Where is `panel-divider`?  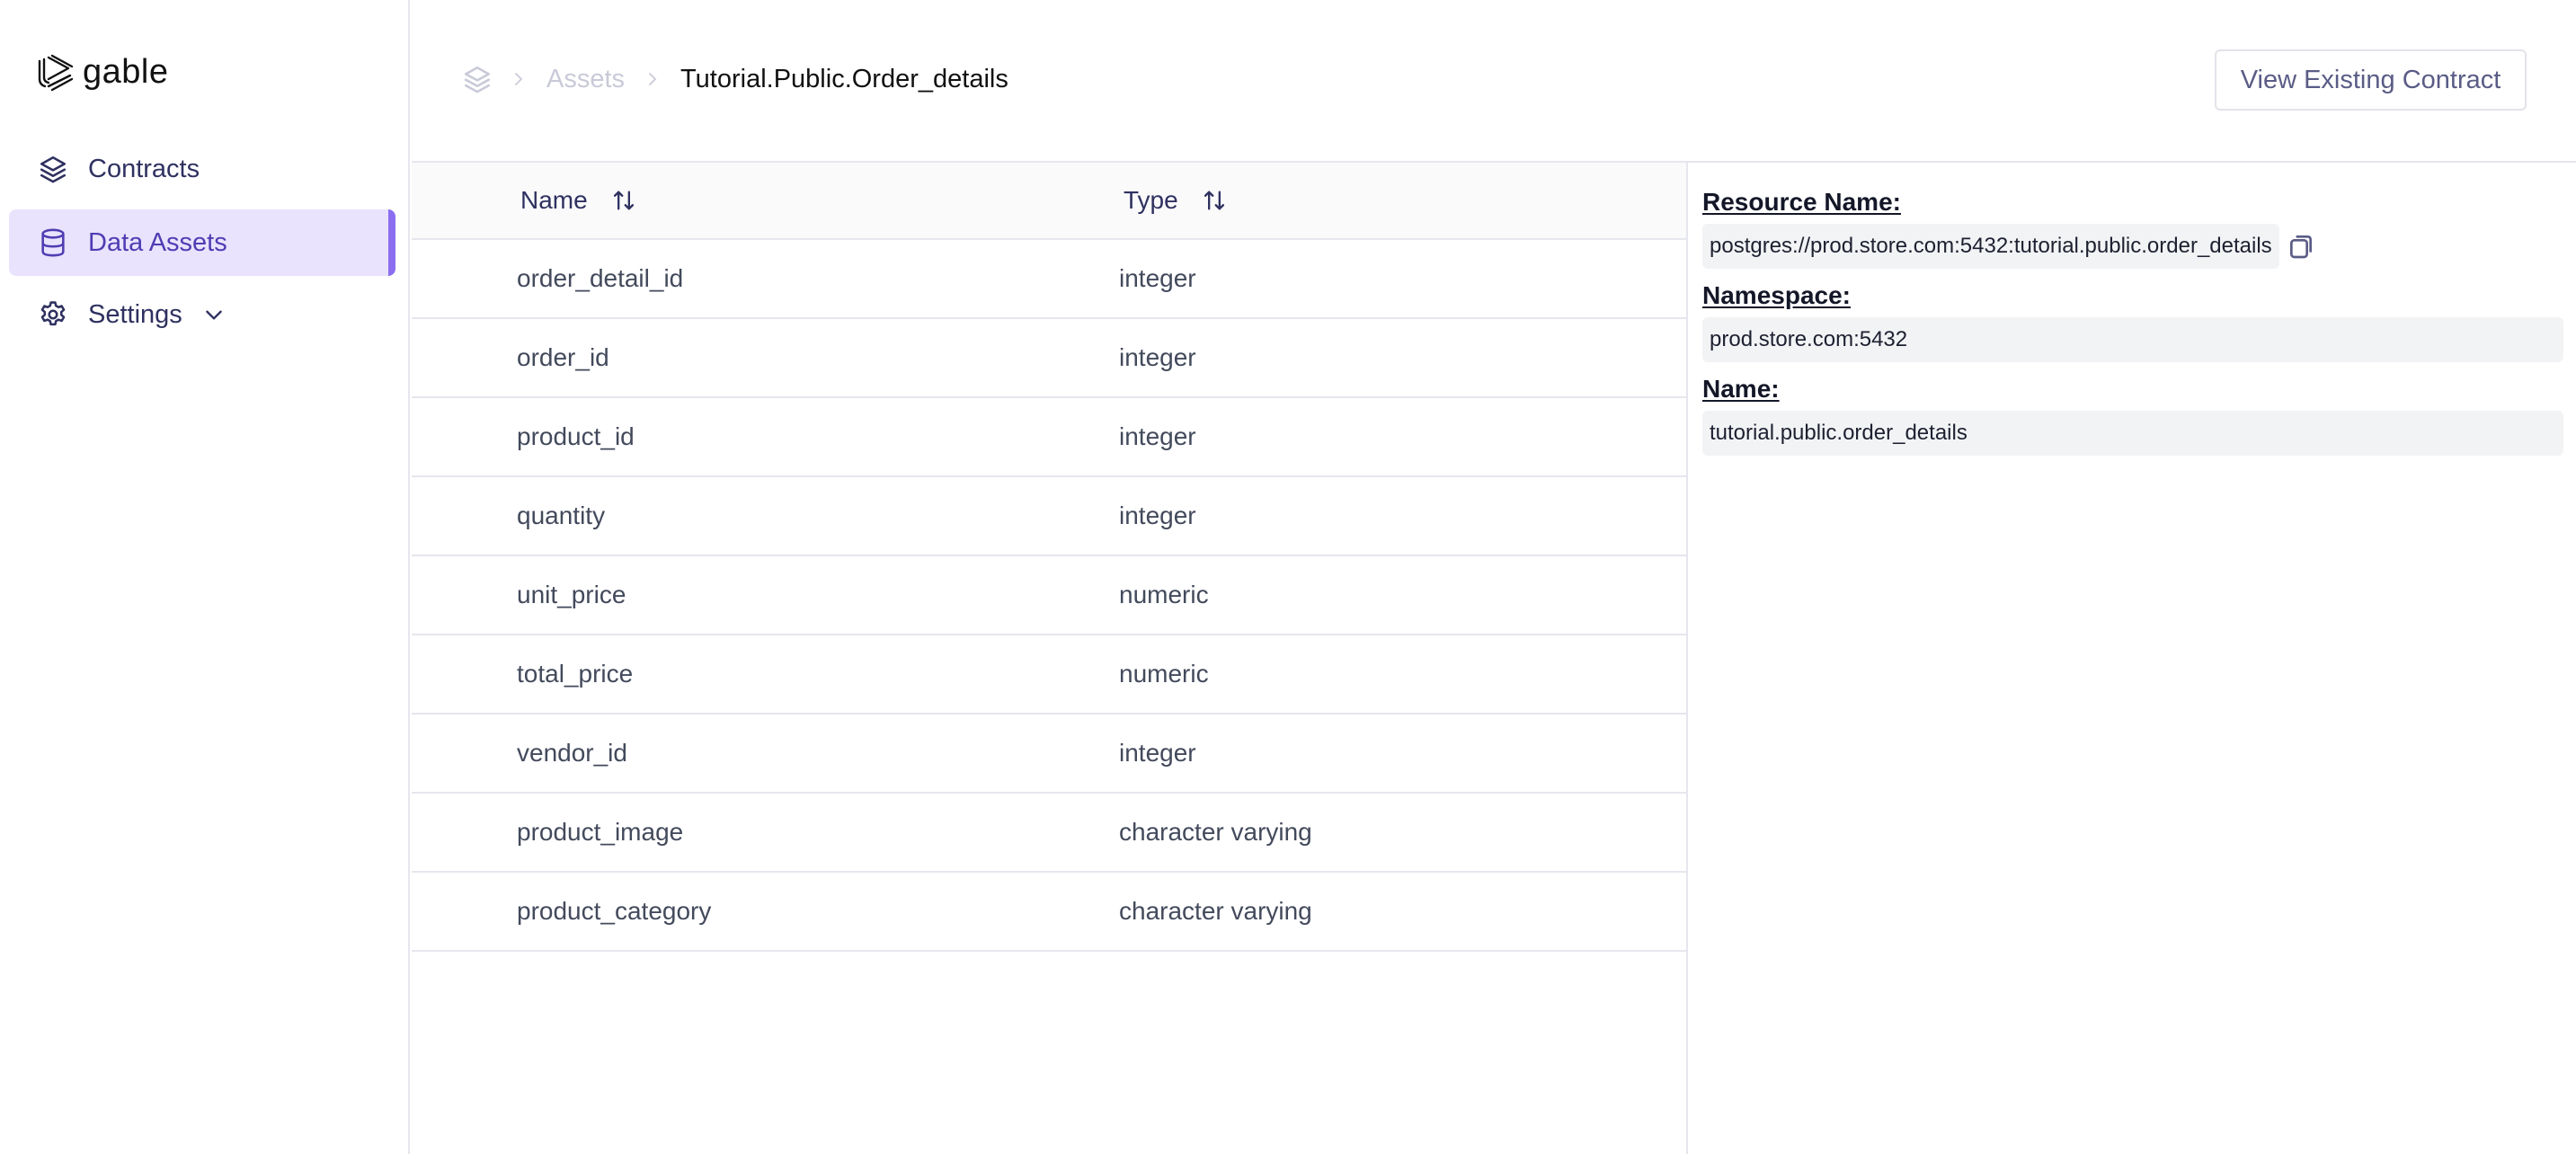 panel-divider is located at coordinates (1687, 658).